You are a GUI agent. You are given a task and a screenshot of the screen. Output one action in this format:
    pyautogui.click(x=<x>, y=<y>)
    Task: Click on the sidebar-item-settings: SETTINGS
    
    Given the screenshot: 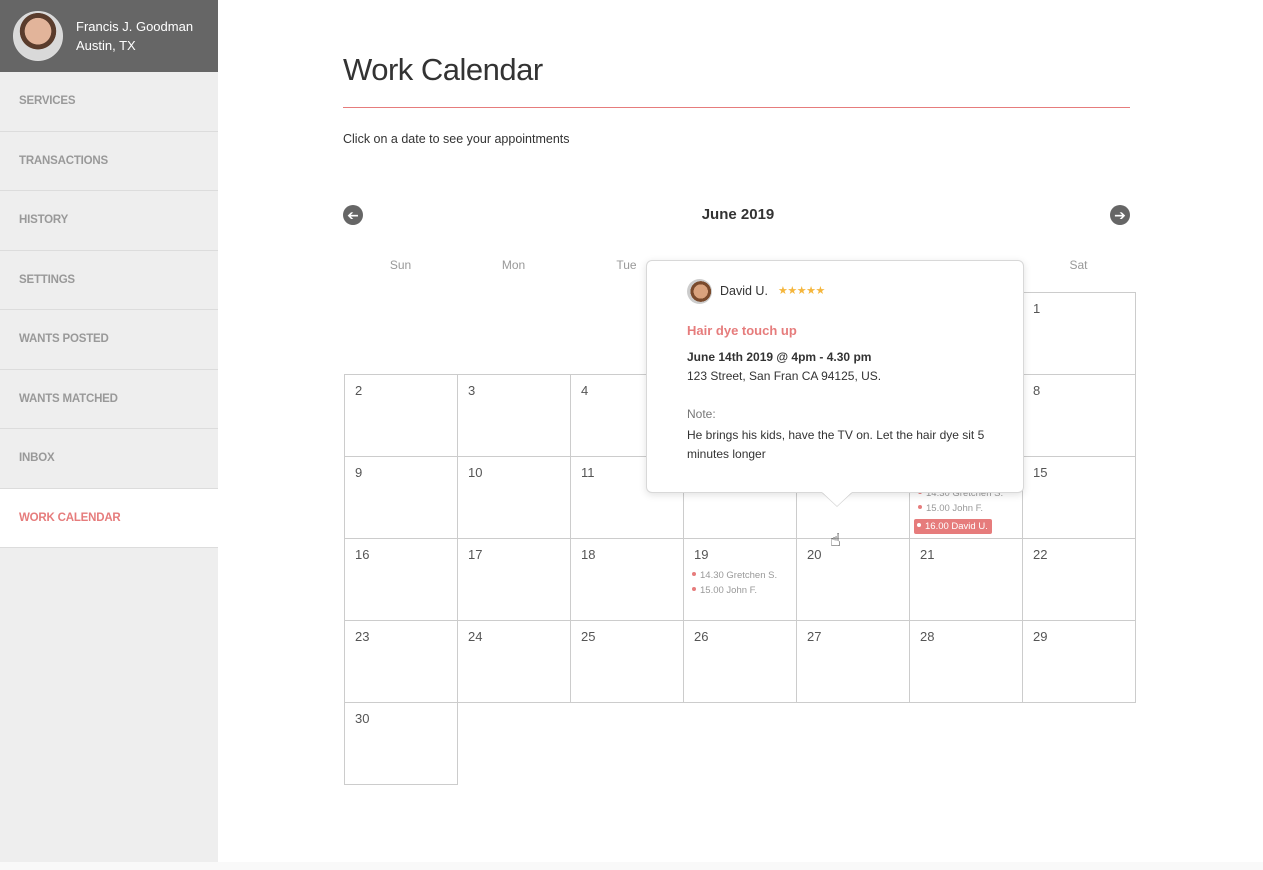 What is the action you would take?
    pyautogui.click(x=109, y=280)
    